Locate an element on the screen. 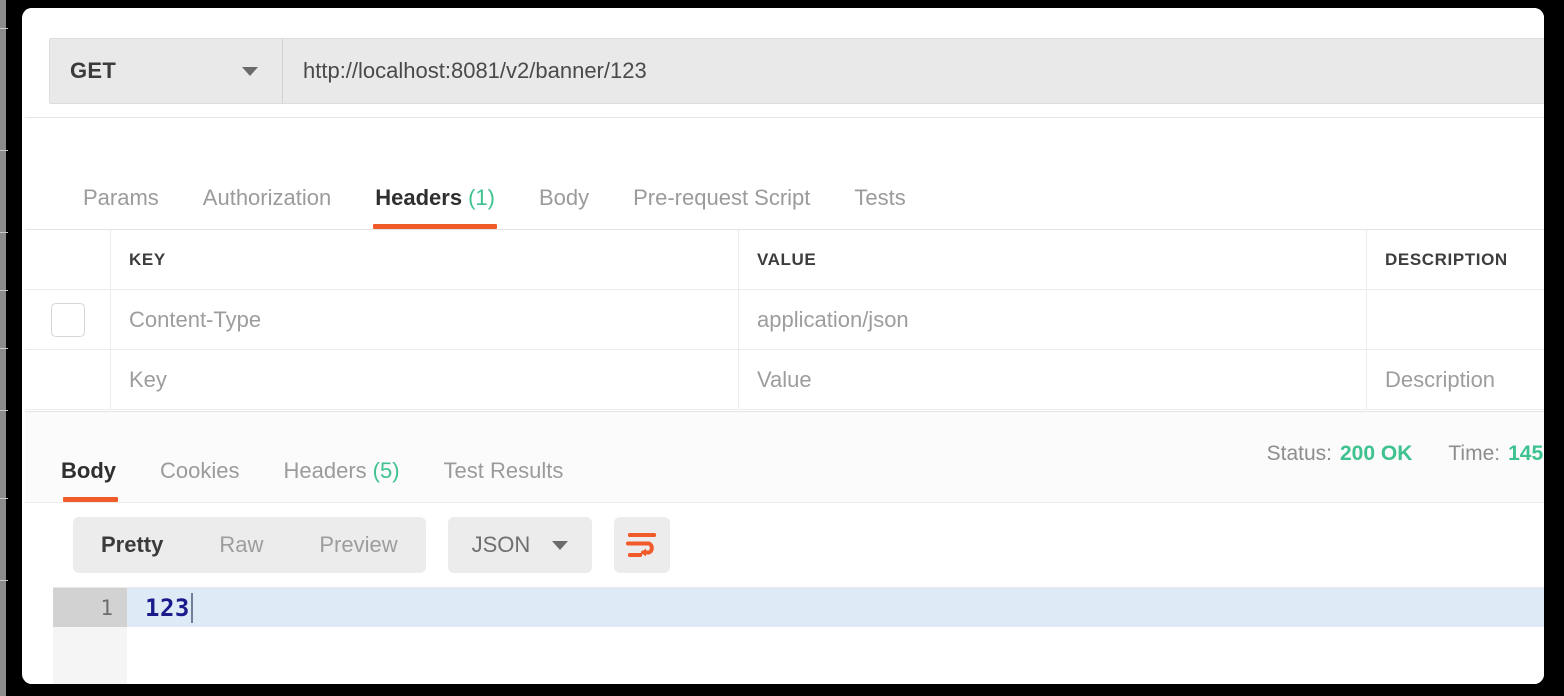  response-tab-headers: Headers (5) is located at coordinates (341, 481).